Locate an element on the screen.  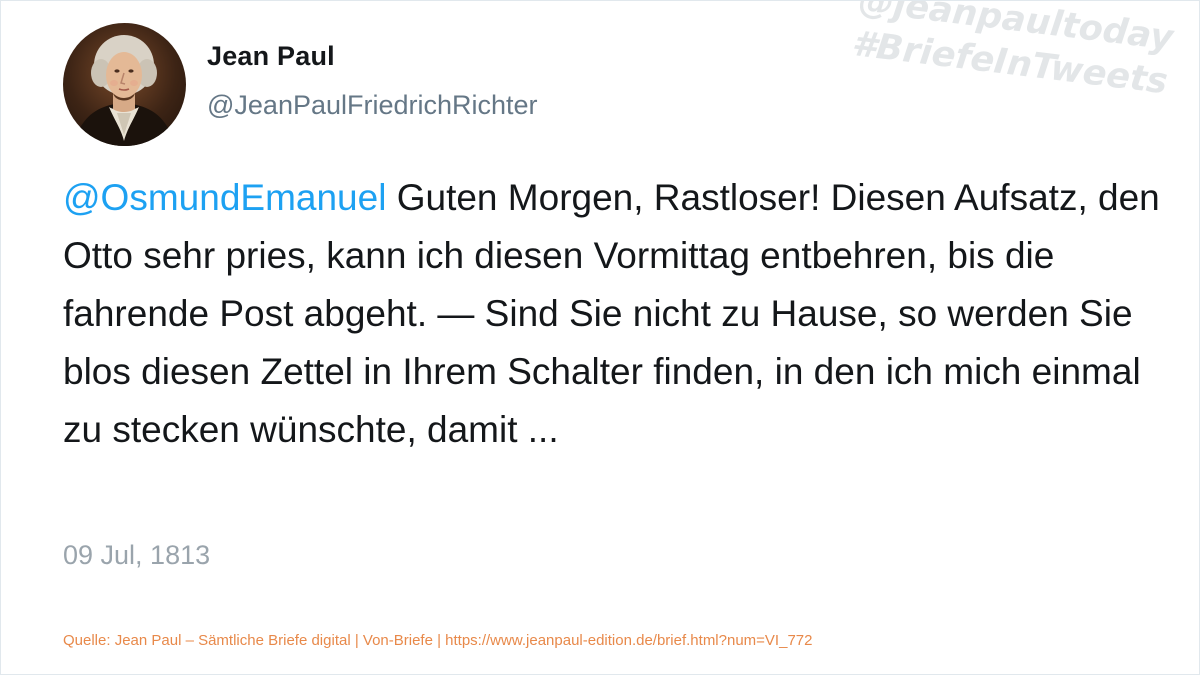
portrait-icon is located at coordinates (124, 90).